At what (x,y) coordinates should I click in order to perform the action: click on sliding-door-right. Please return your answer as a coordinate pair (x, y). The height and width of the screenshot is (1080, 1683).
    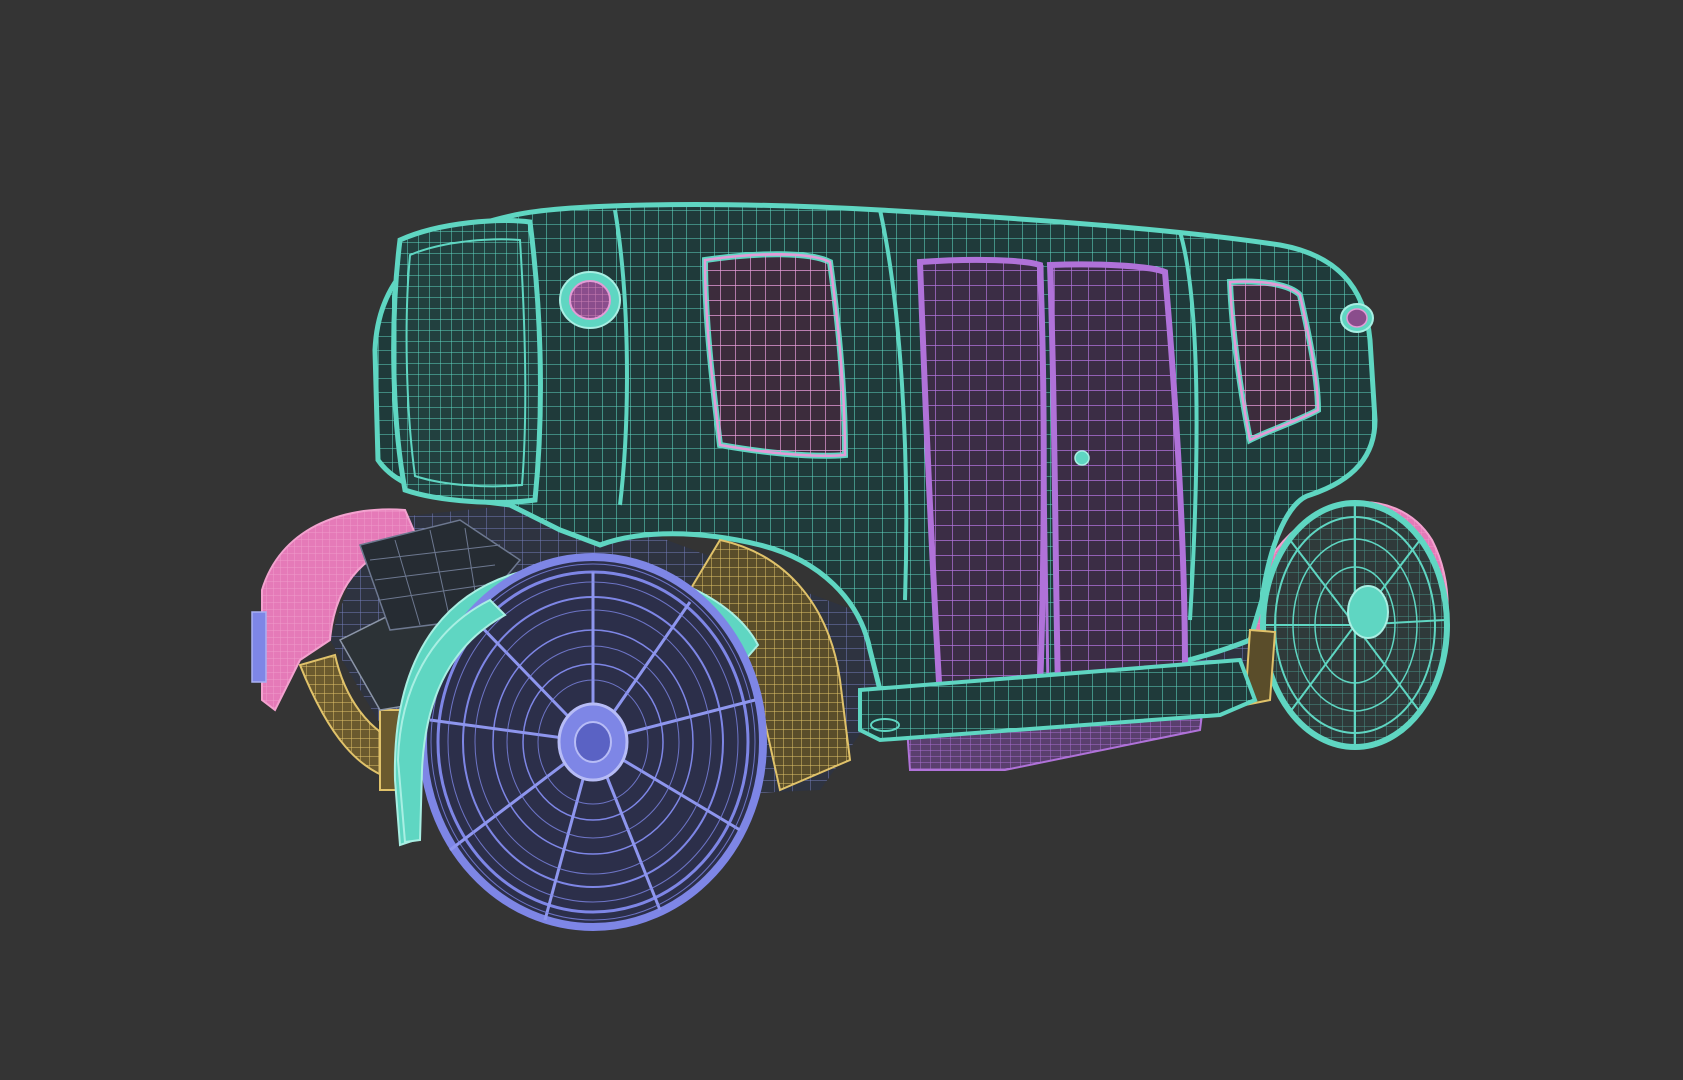
    Looking at the image, I should click on (1117, 477).